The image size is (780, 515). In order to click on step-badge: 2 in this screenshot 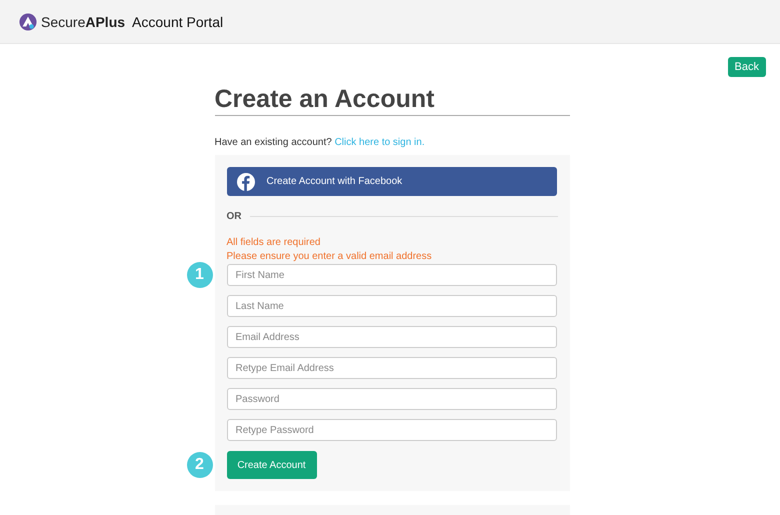, I will do `click(199, 465)`.